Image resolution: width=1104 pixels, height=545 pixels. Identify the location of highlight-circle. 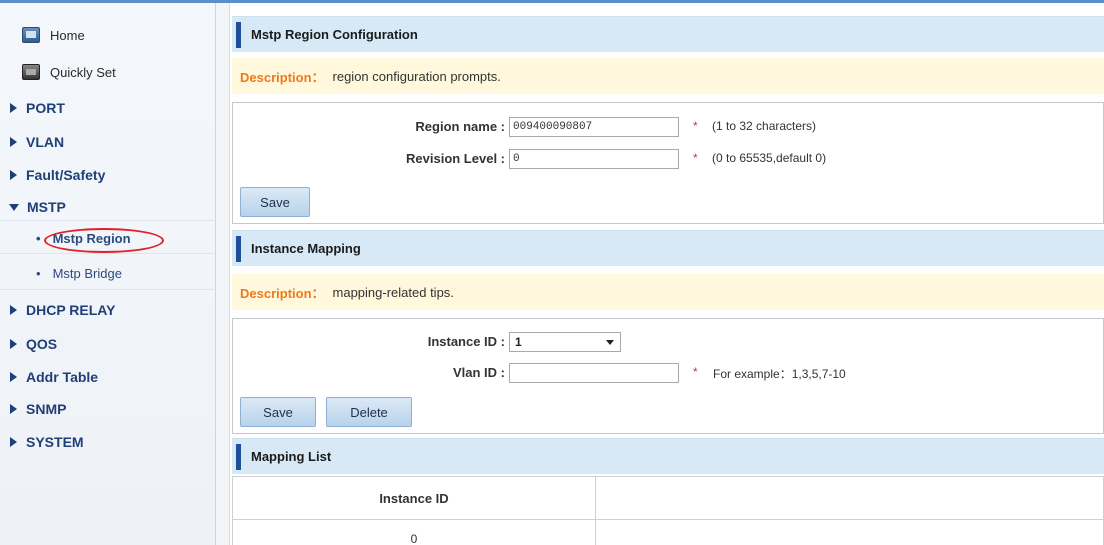
(104, 240).